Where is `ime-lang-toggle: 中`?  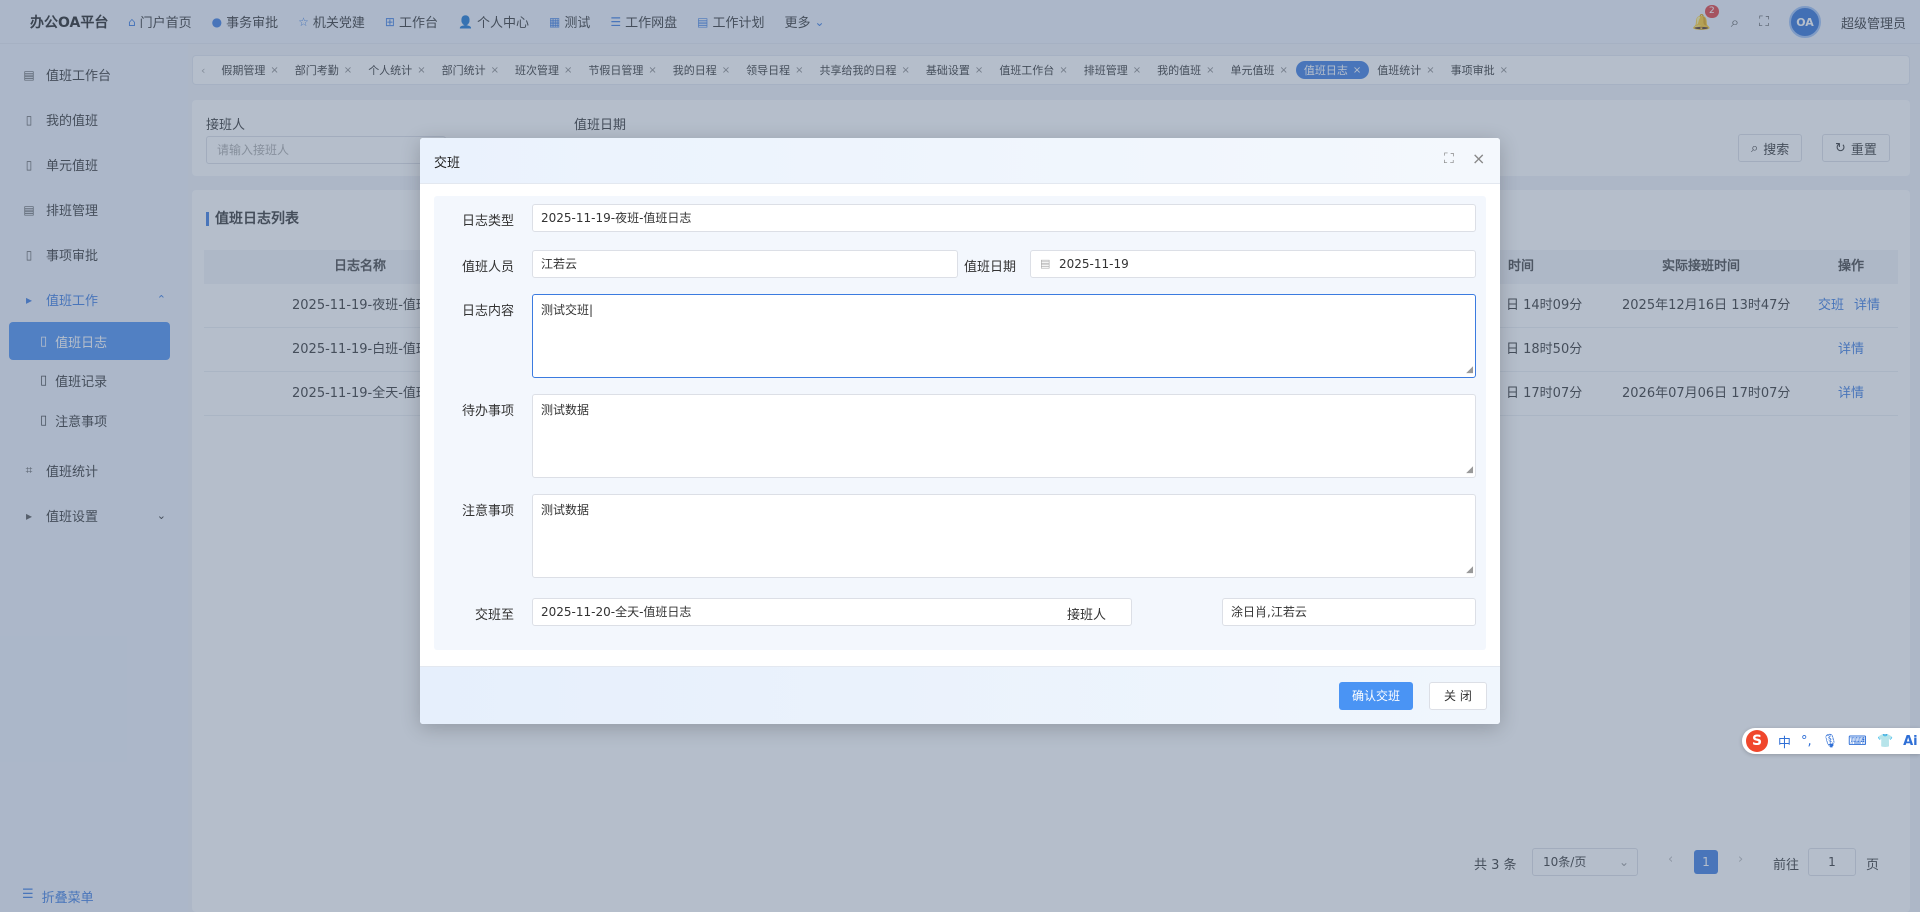 ime-lang-toggle: 中 is located at coordinates (1784, 741).